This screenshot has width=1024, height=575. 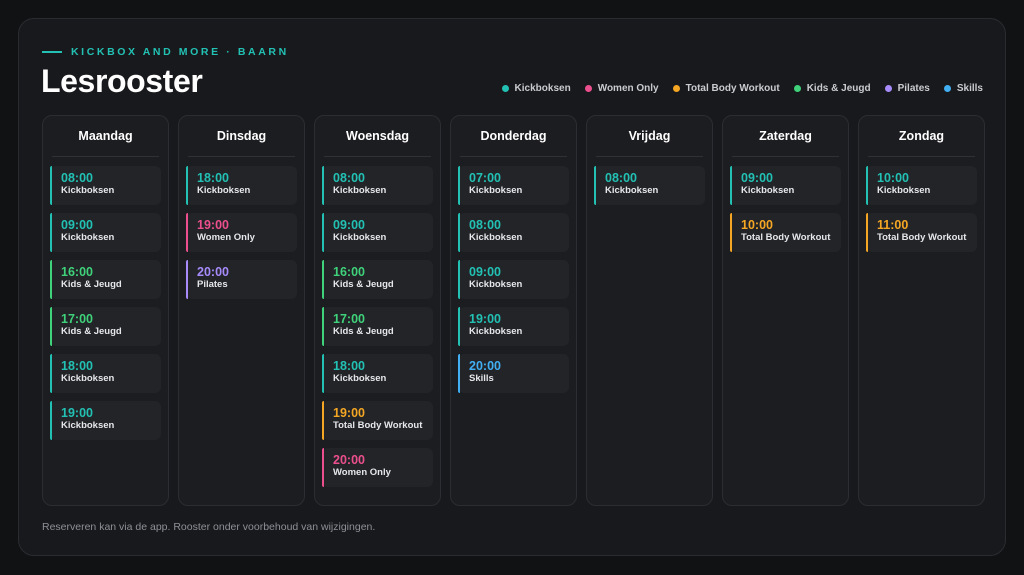 What do you see at coordinates (226, 237) in the screenshot?
I see `session-class: Women Only` at bounding box center [226, 237].